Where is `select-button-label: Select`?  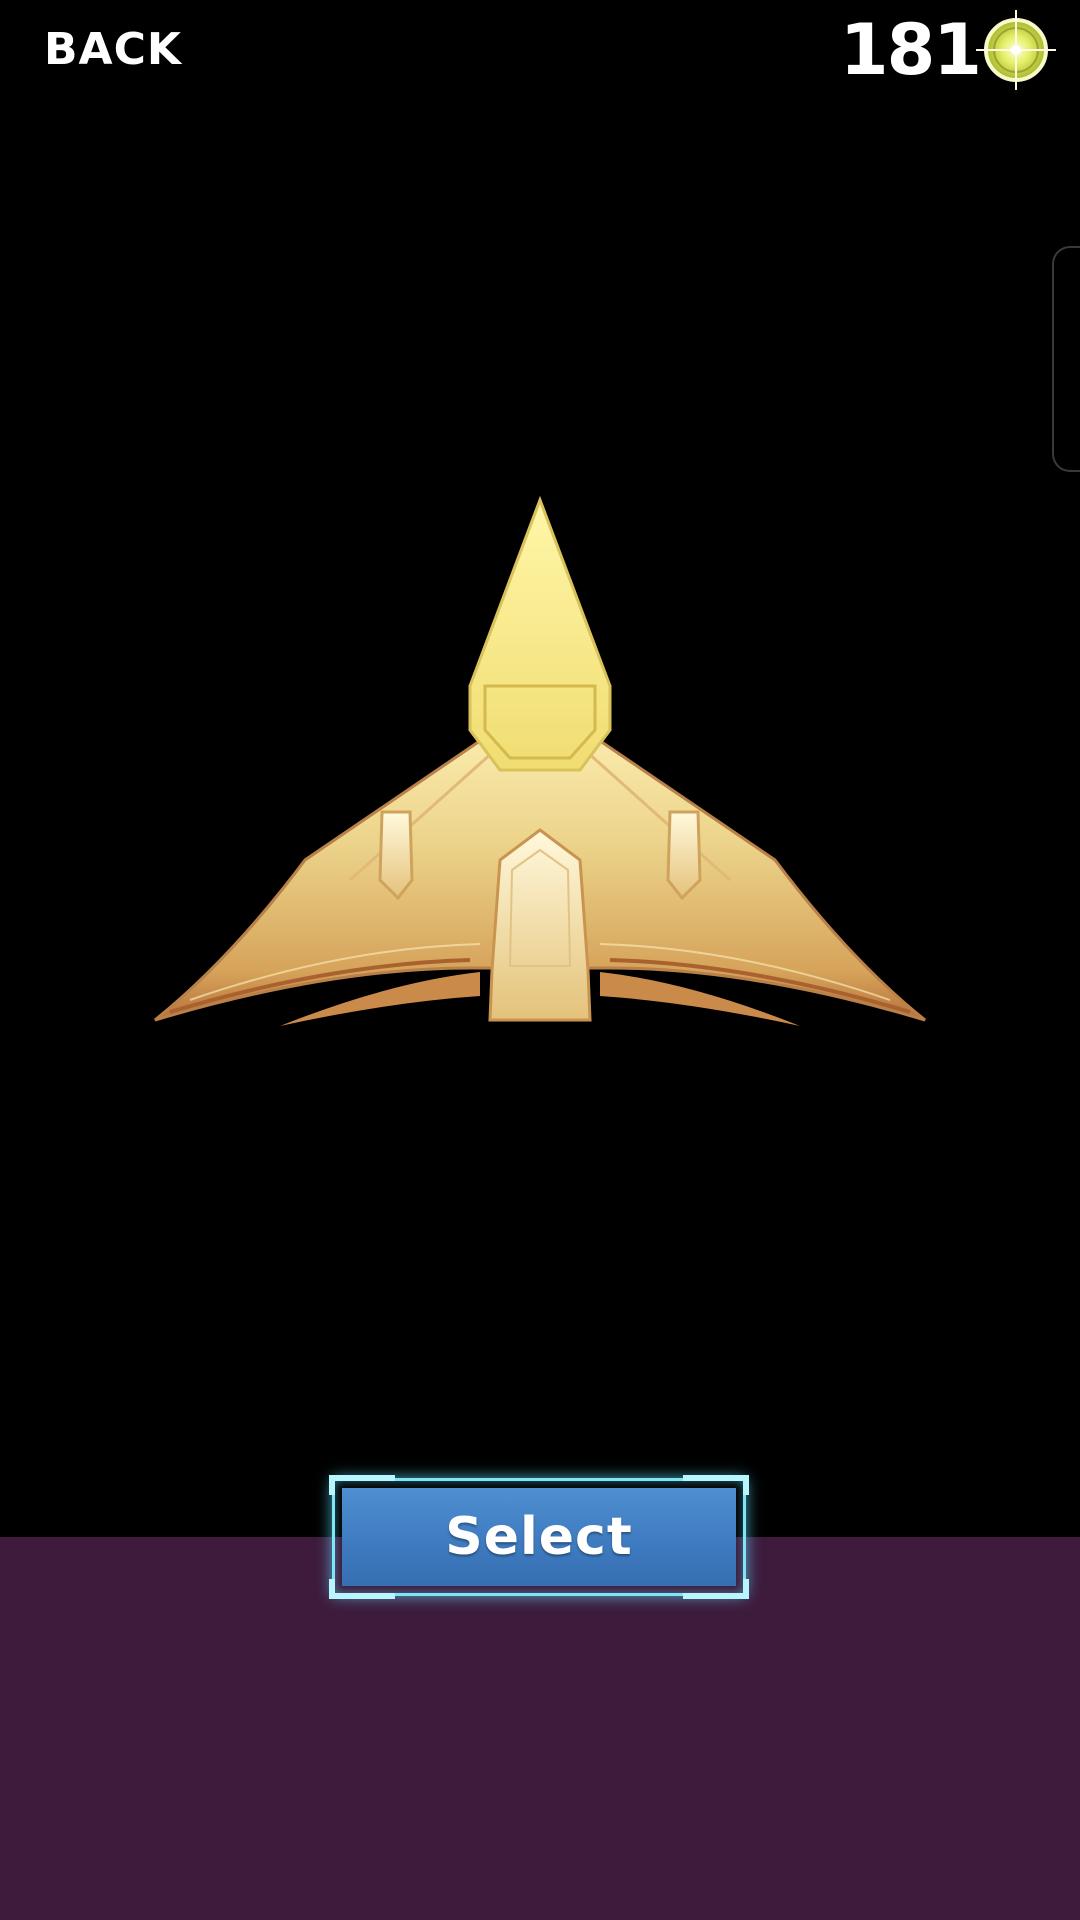
select-button-label: Select is located at coordinates (539, 1537).